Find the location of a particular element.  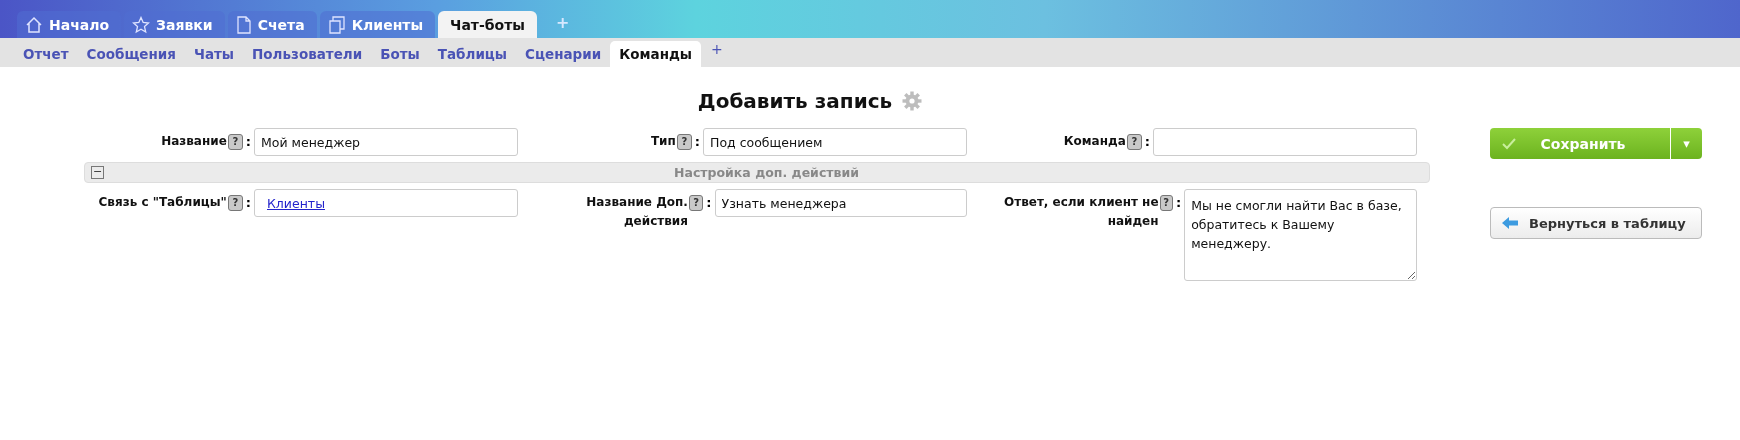

answer-box: Мы не смогли найти Вас в базе, обратитесь к Вашему менеджеру. is located at coordinates (1300, 235).